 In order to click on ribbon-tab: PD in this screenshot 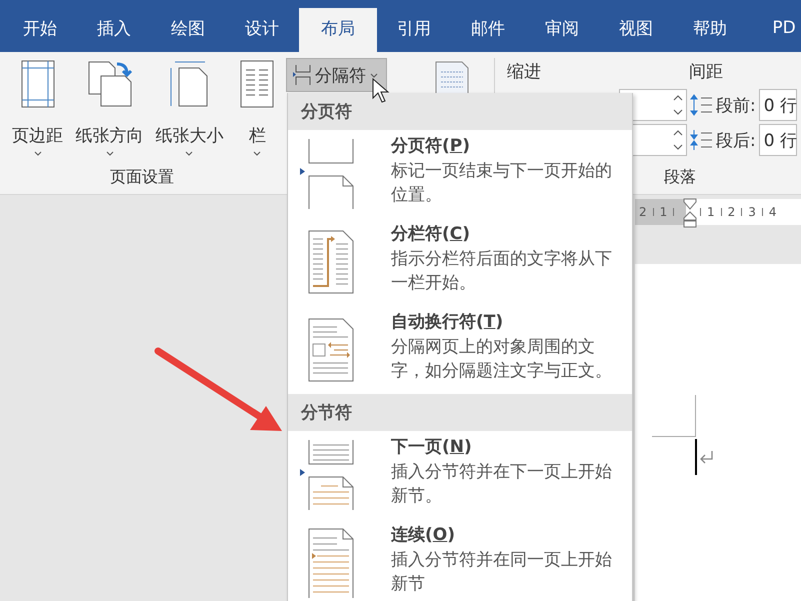, I will do `click(774, 30)`.